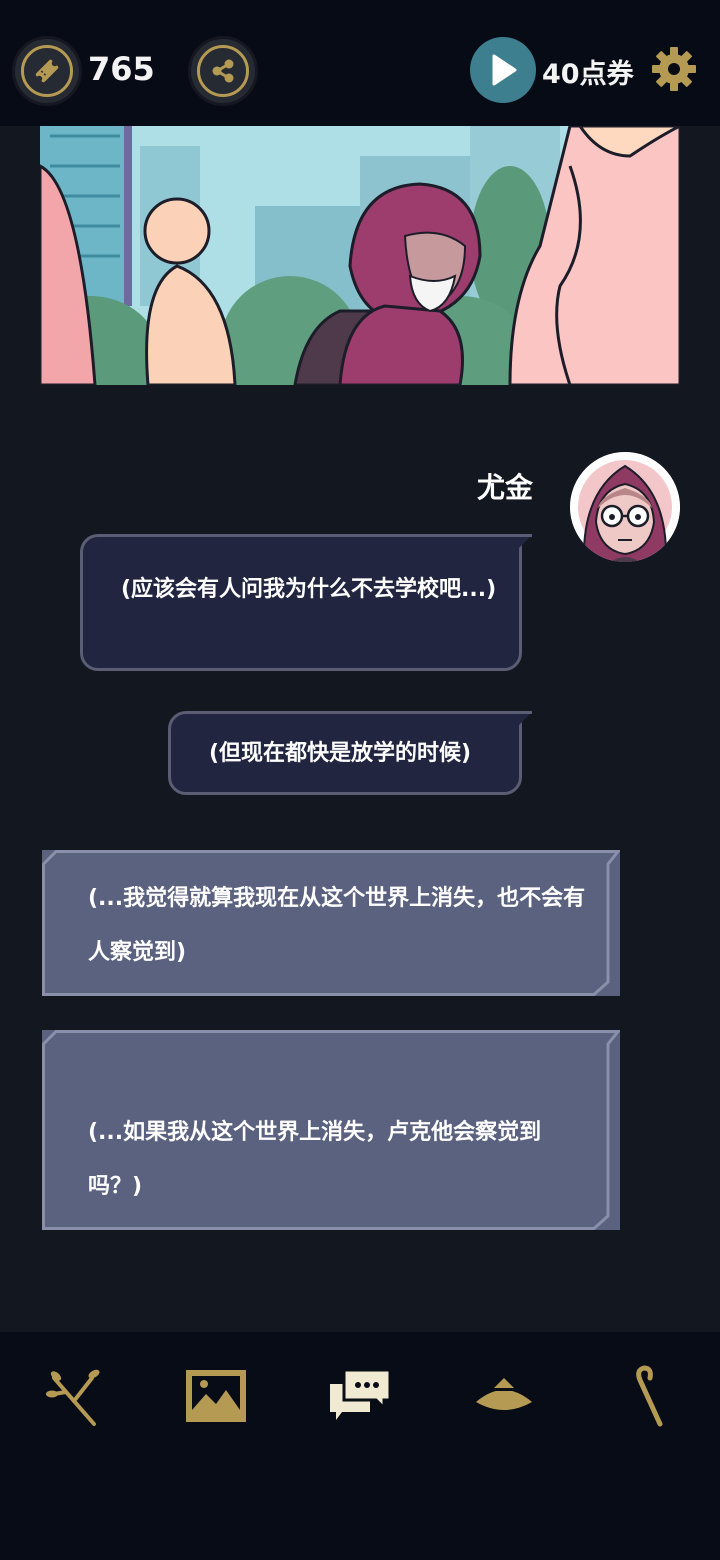 The height and width of the screenshot is (1560, 720). What do you see at coordinates (625, 507) in the screenshot?
I see `speaker-avatar` at bounding box center [625, 507].